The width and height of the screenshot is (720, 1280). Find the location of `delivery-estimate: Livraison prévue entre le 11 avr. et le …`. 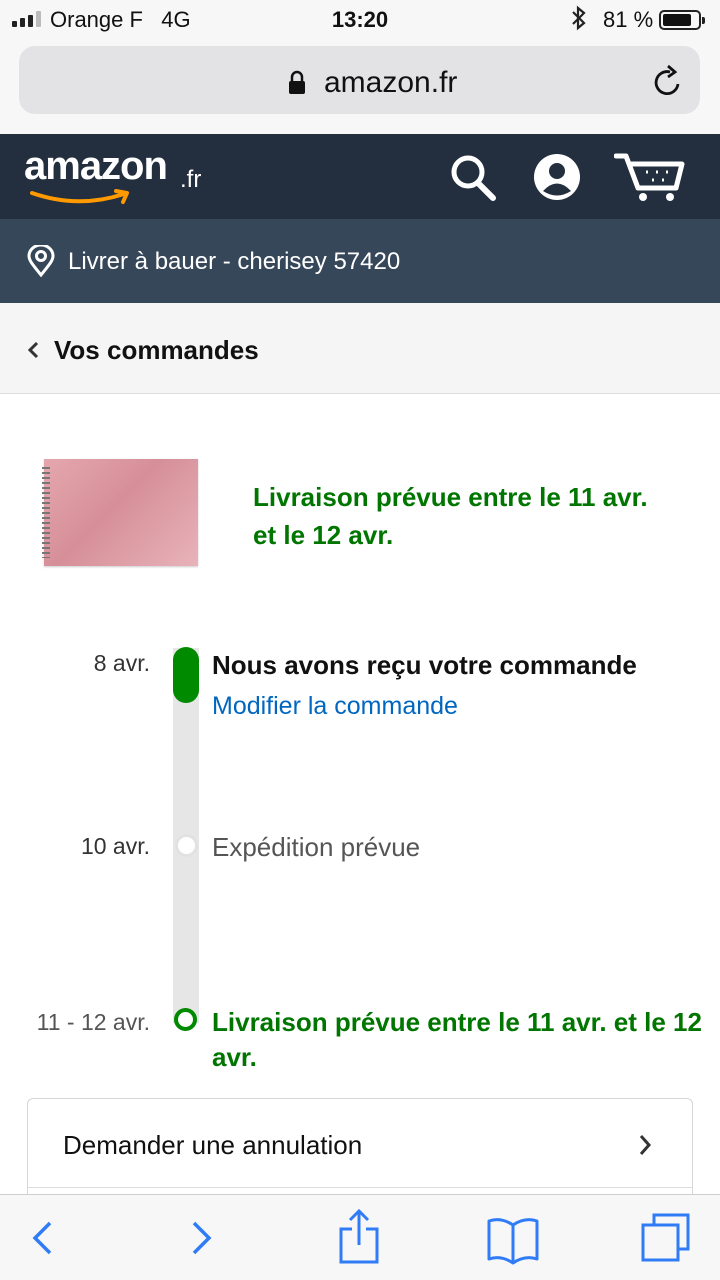

delivery-estimate: Livraison prévue entre le 11 avr. et le … is located at coordinates (450, 516).